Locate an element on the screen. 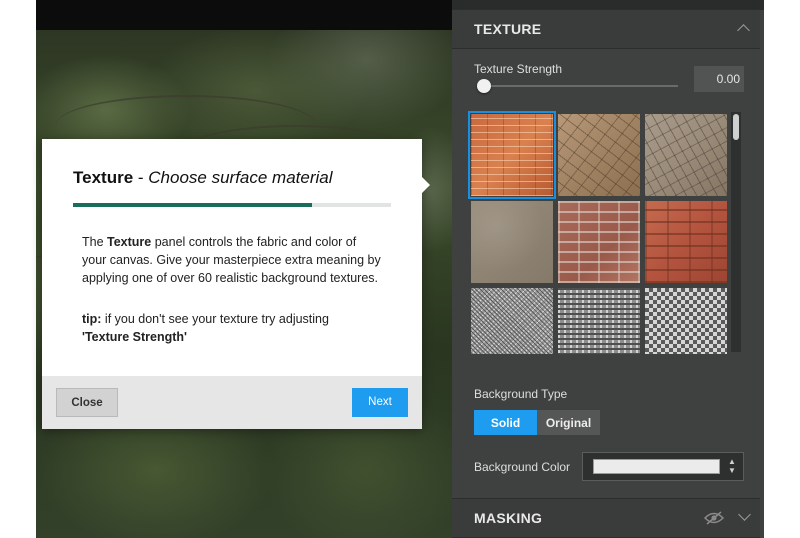 Image resolution: width=800 pixels, height=538 pixels. texture-tile-cracked-earth is located at coordinates (599, 155).